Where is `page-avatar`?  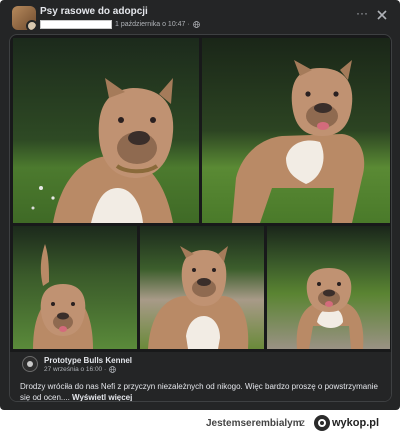 page-avatar is located at coordinates (30, 364).